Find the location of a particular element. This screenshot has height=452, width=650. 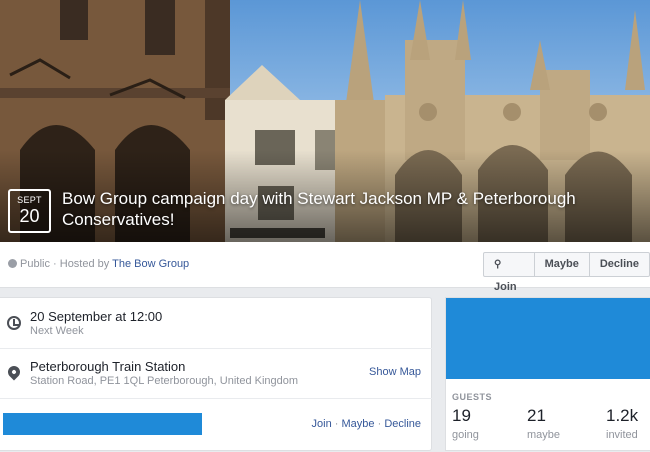

clock-icon is located at coordinates (14, 323).